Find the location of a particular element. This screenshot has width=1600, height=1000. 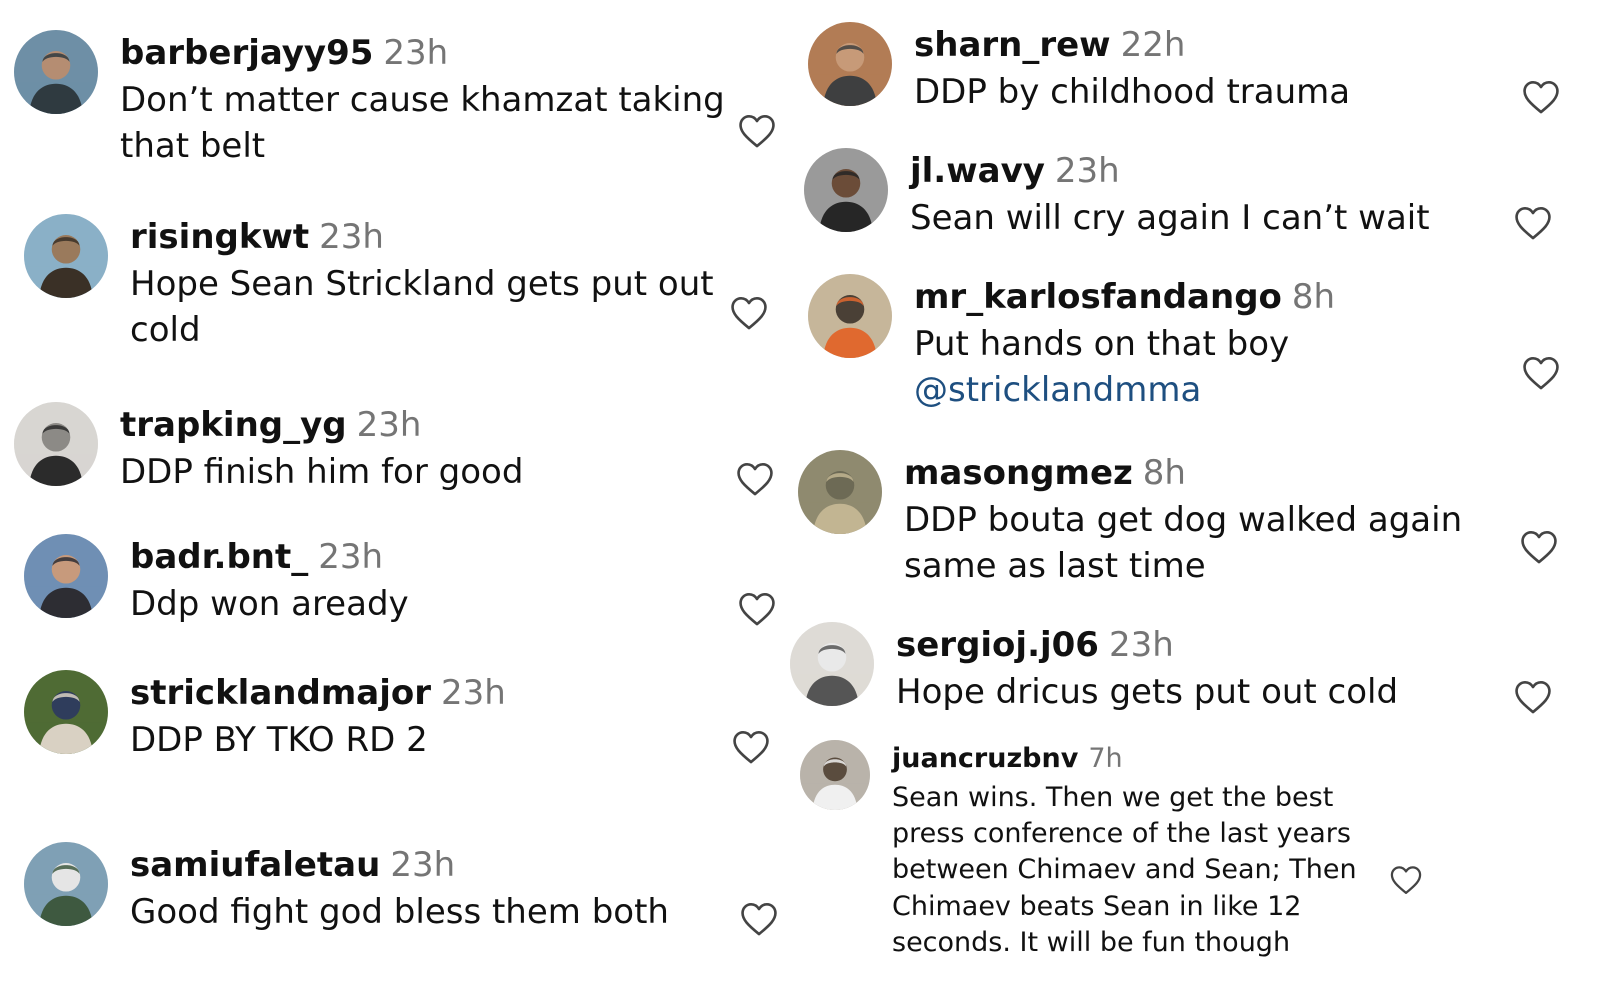

man-in-hat-avatar is located at coordinates (66, 256).